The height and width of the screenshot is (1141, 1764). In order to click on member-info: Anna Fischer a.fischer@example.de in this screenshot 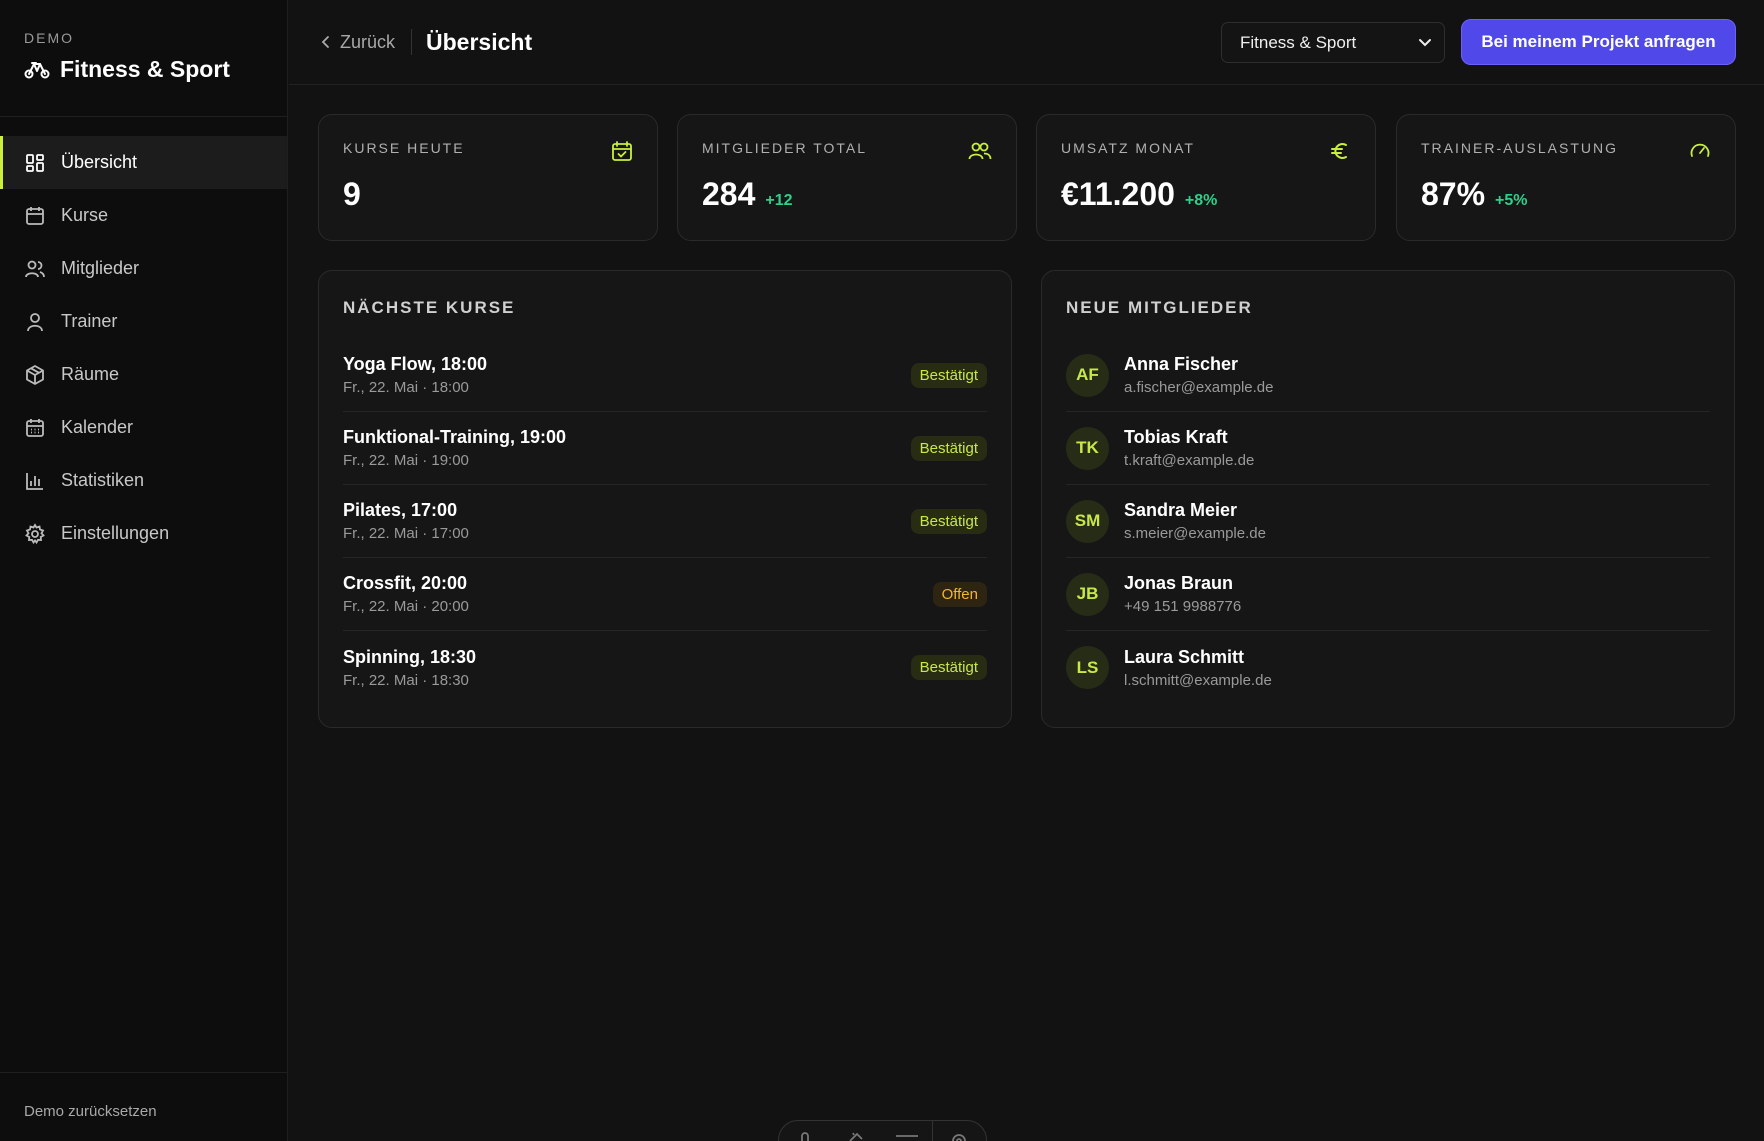, I will do `click(1417, 375)`.